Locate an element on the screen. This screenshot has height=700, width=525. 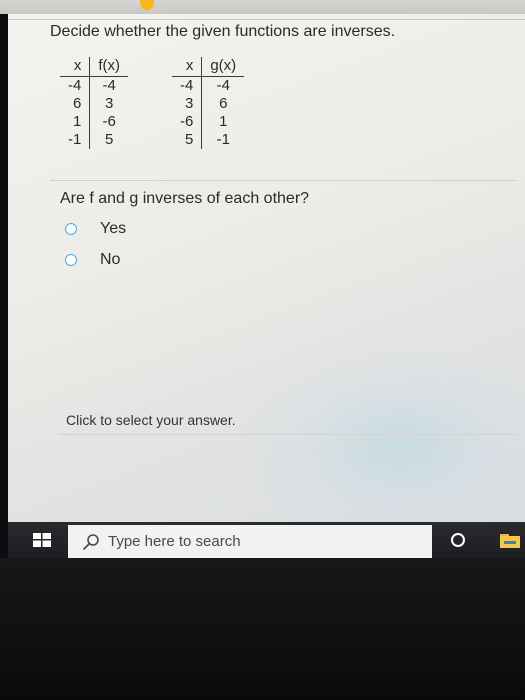
search-icon is located at coordinates (91, 541).